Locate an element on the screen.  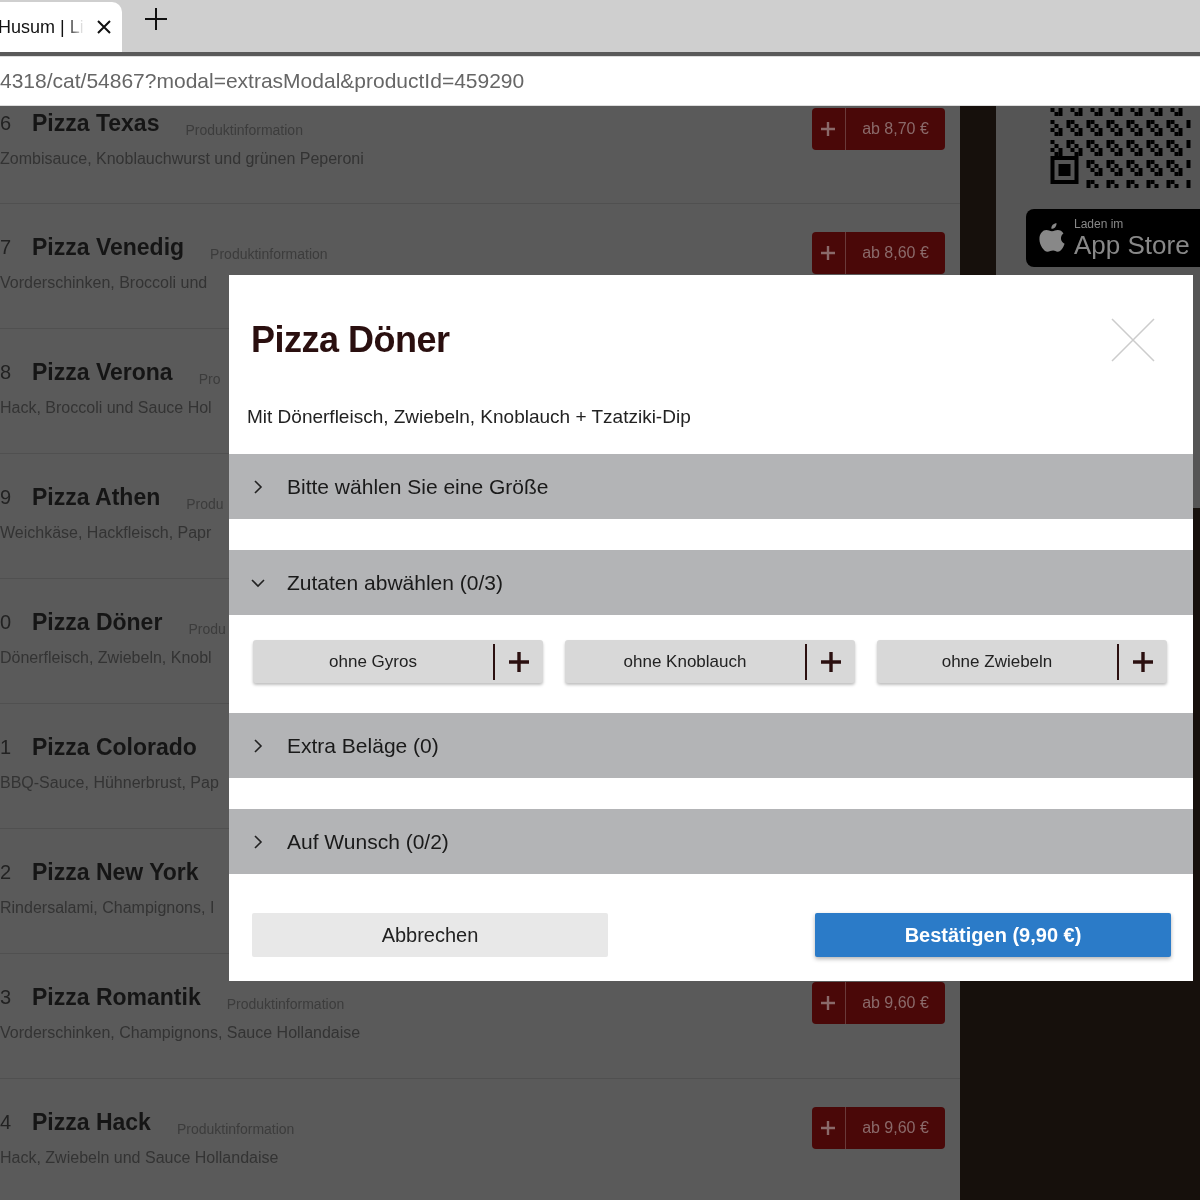
dialog-title: Pizza Döner is located at coordinates (350, 340).